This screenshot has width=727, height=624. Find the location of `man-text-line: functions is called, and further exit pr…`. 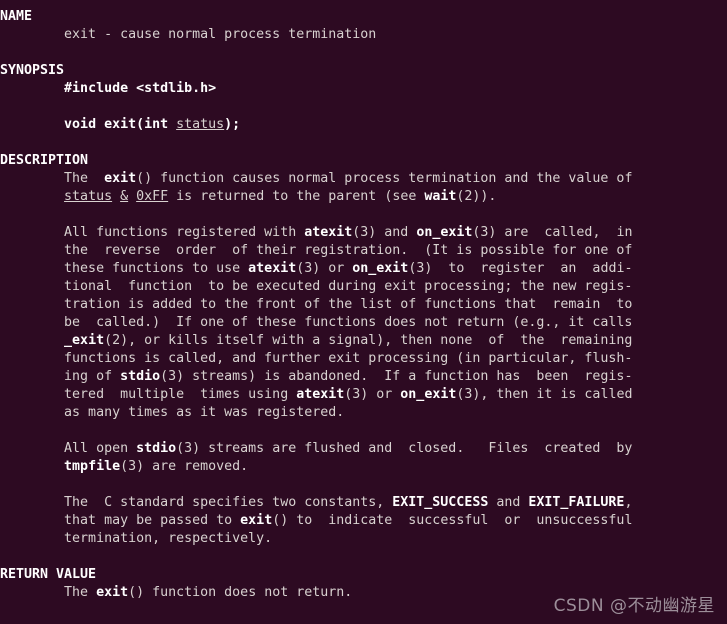

man-text-line: functions is called, and further exit pr… is located at coordinates (363, 359).